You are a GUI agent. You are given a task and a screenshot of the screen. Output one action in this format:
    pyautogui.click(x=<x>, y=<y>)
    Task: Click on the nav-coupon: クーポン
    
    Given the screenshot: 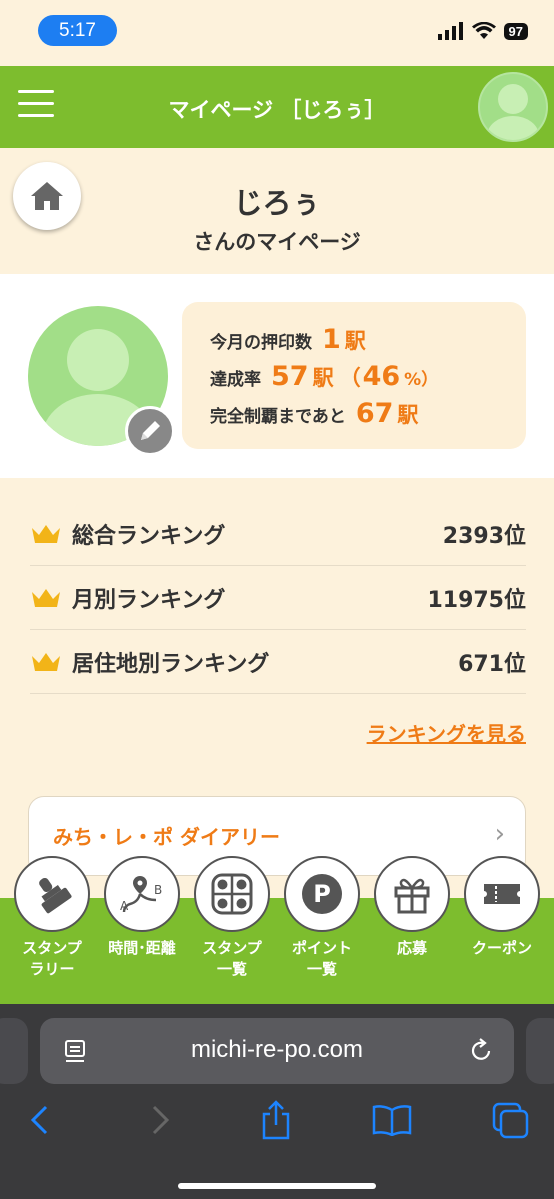 What is the action you would take?
    pyautogui.click(x=502, y=907)
    